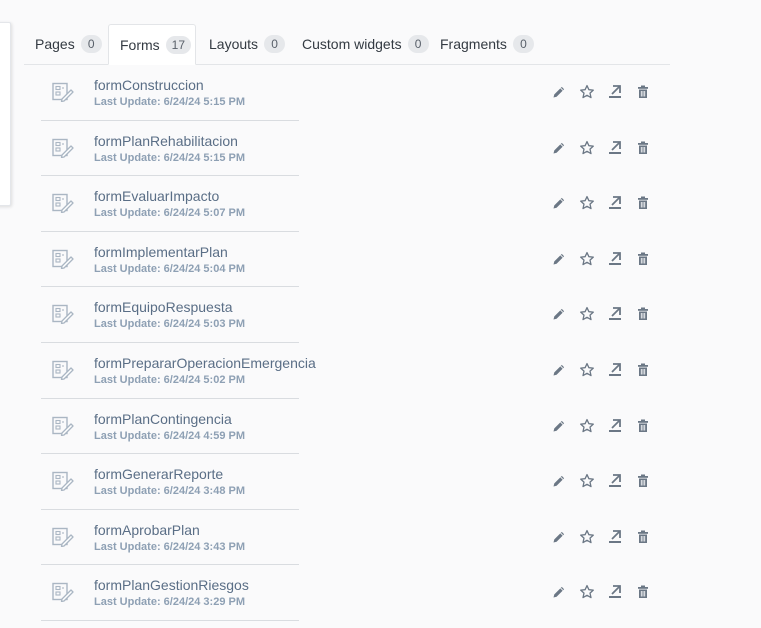 This screenshot has width=761, height=628. I want to click on tab-label: Layouts, so click(234, 44).